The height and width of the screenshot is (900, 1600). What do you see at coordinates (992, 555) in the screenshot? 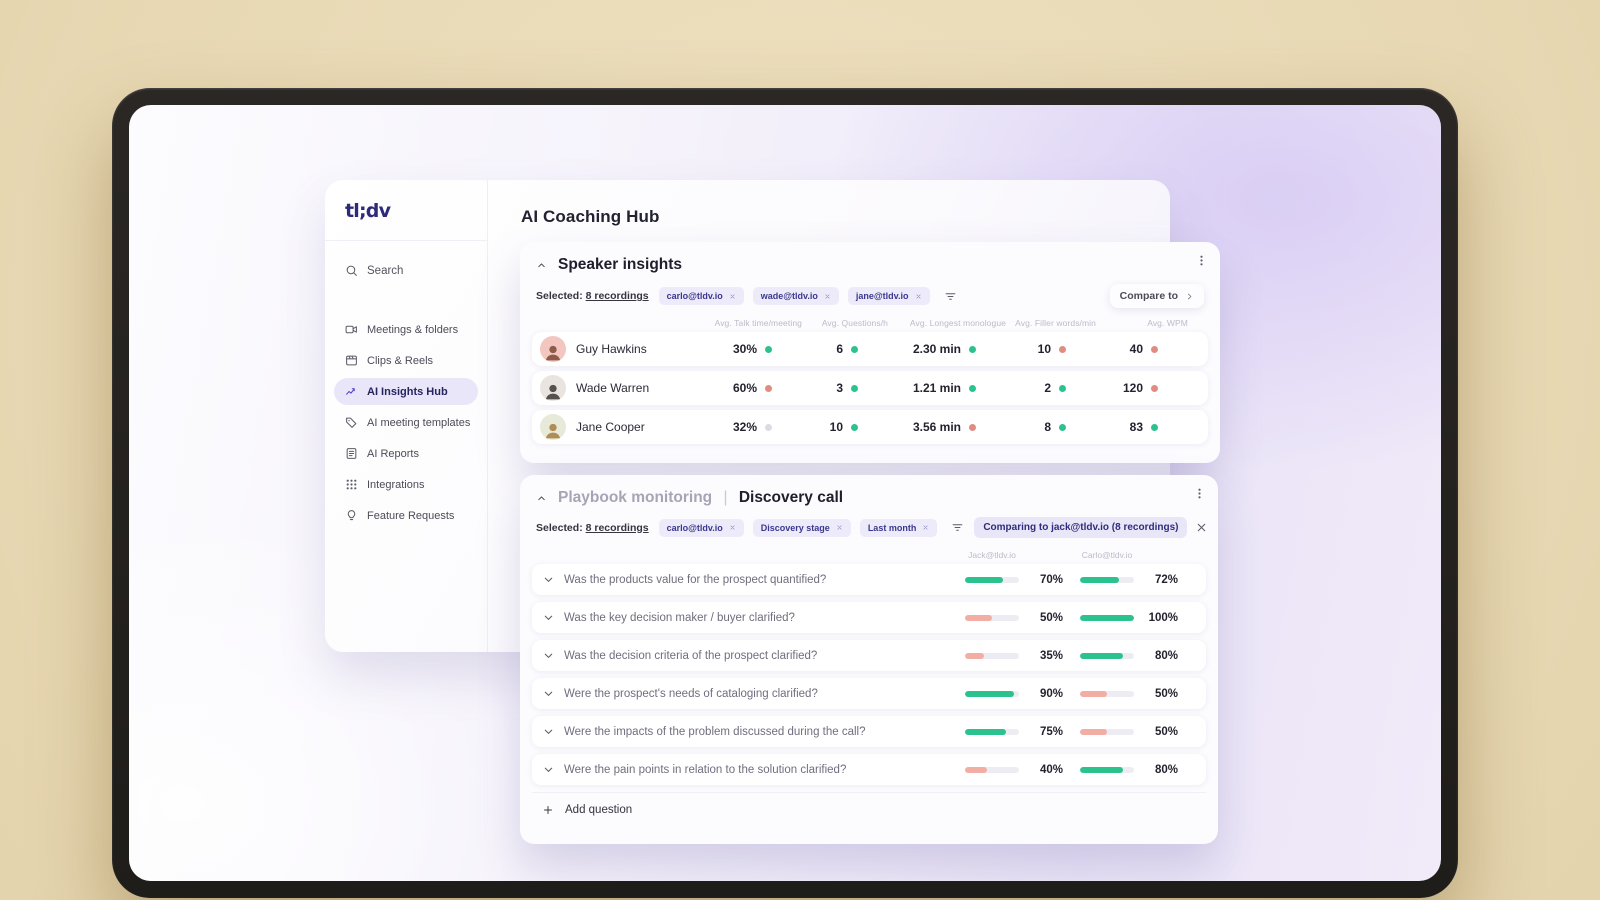
I see `column-header-label: Jack@tldv.io` at bounding box center [992, 555].